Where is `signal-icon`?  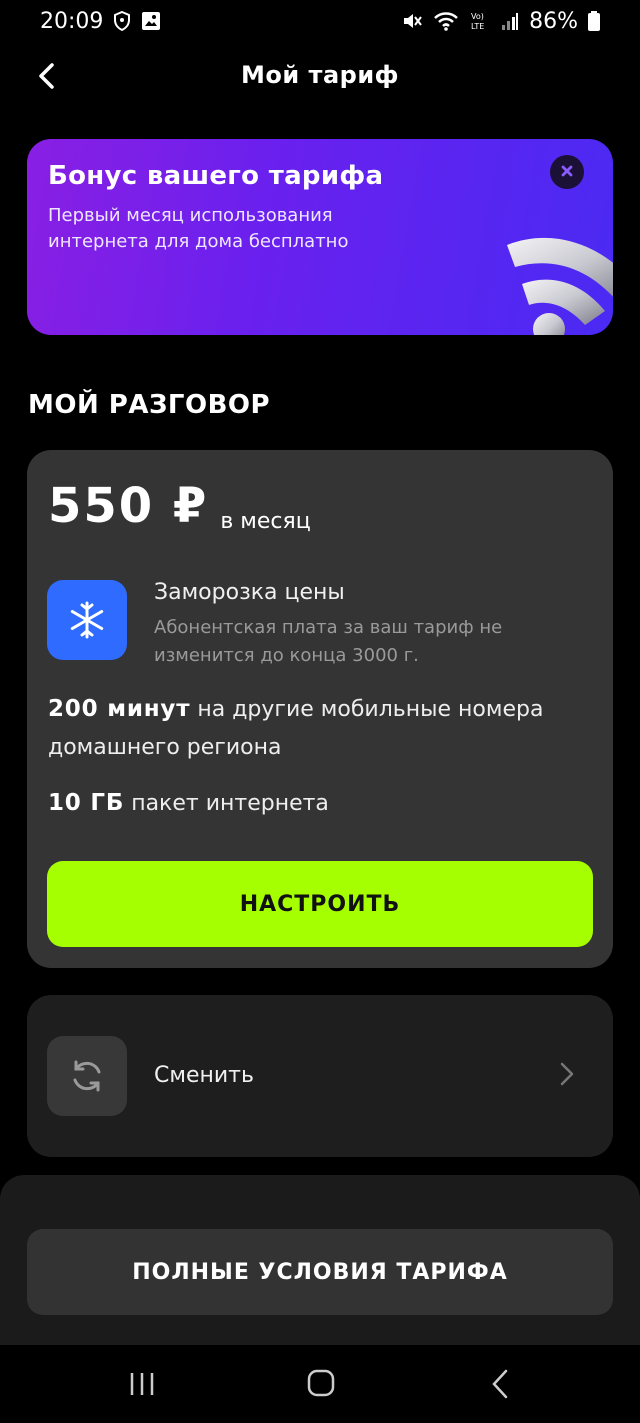
signal-icon is located at coordinates (510, 21).